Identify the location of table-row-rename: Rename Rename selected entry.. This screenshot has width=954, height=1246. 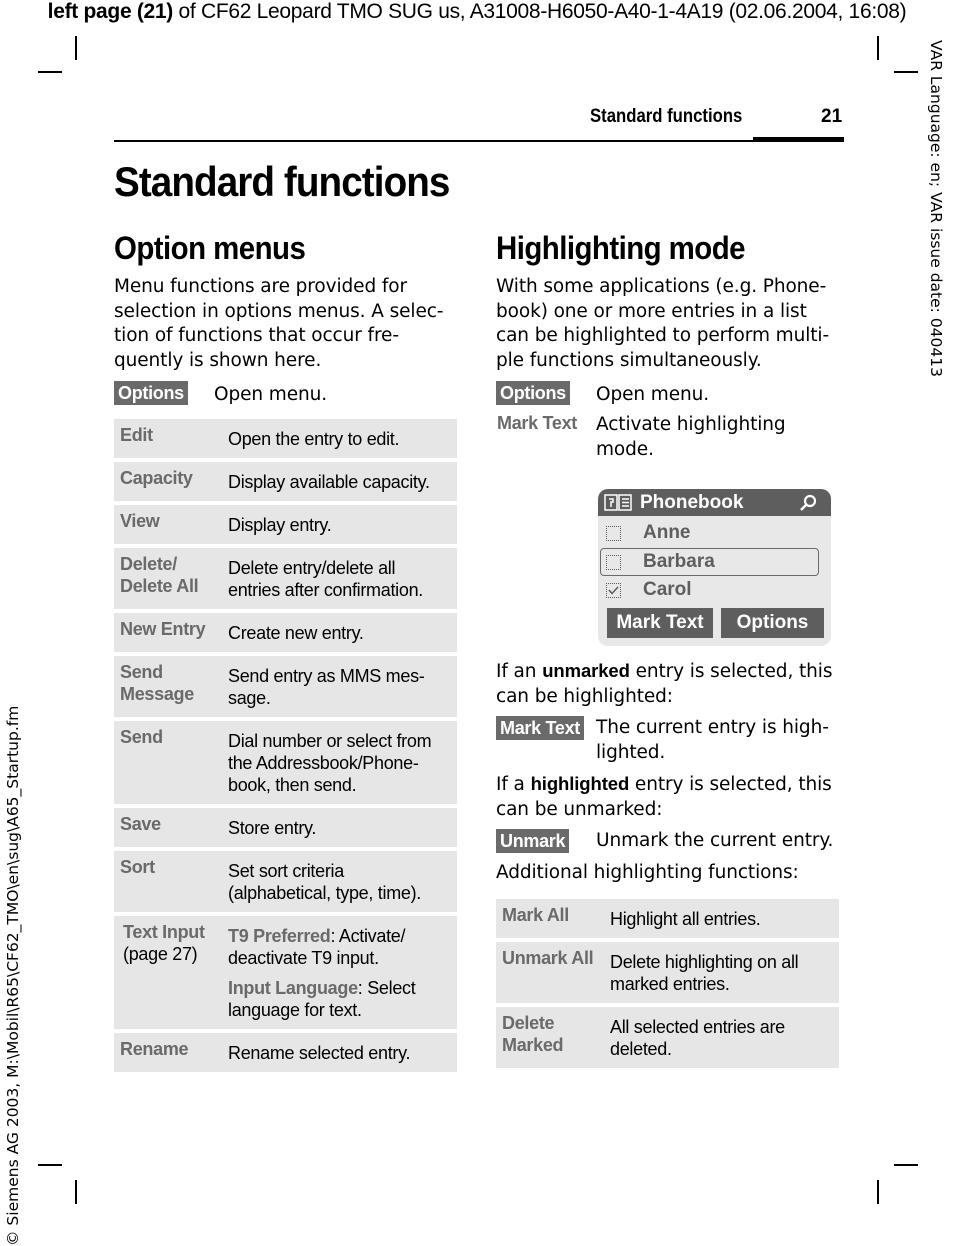
(285, 1052).